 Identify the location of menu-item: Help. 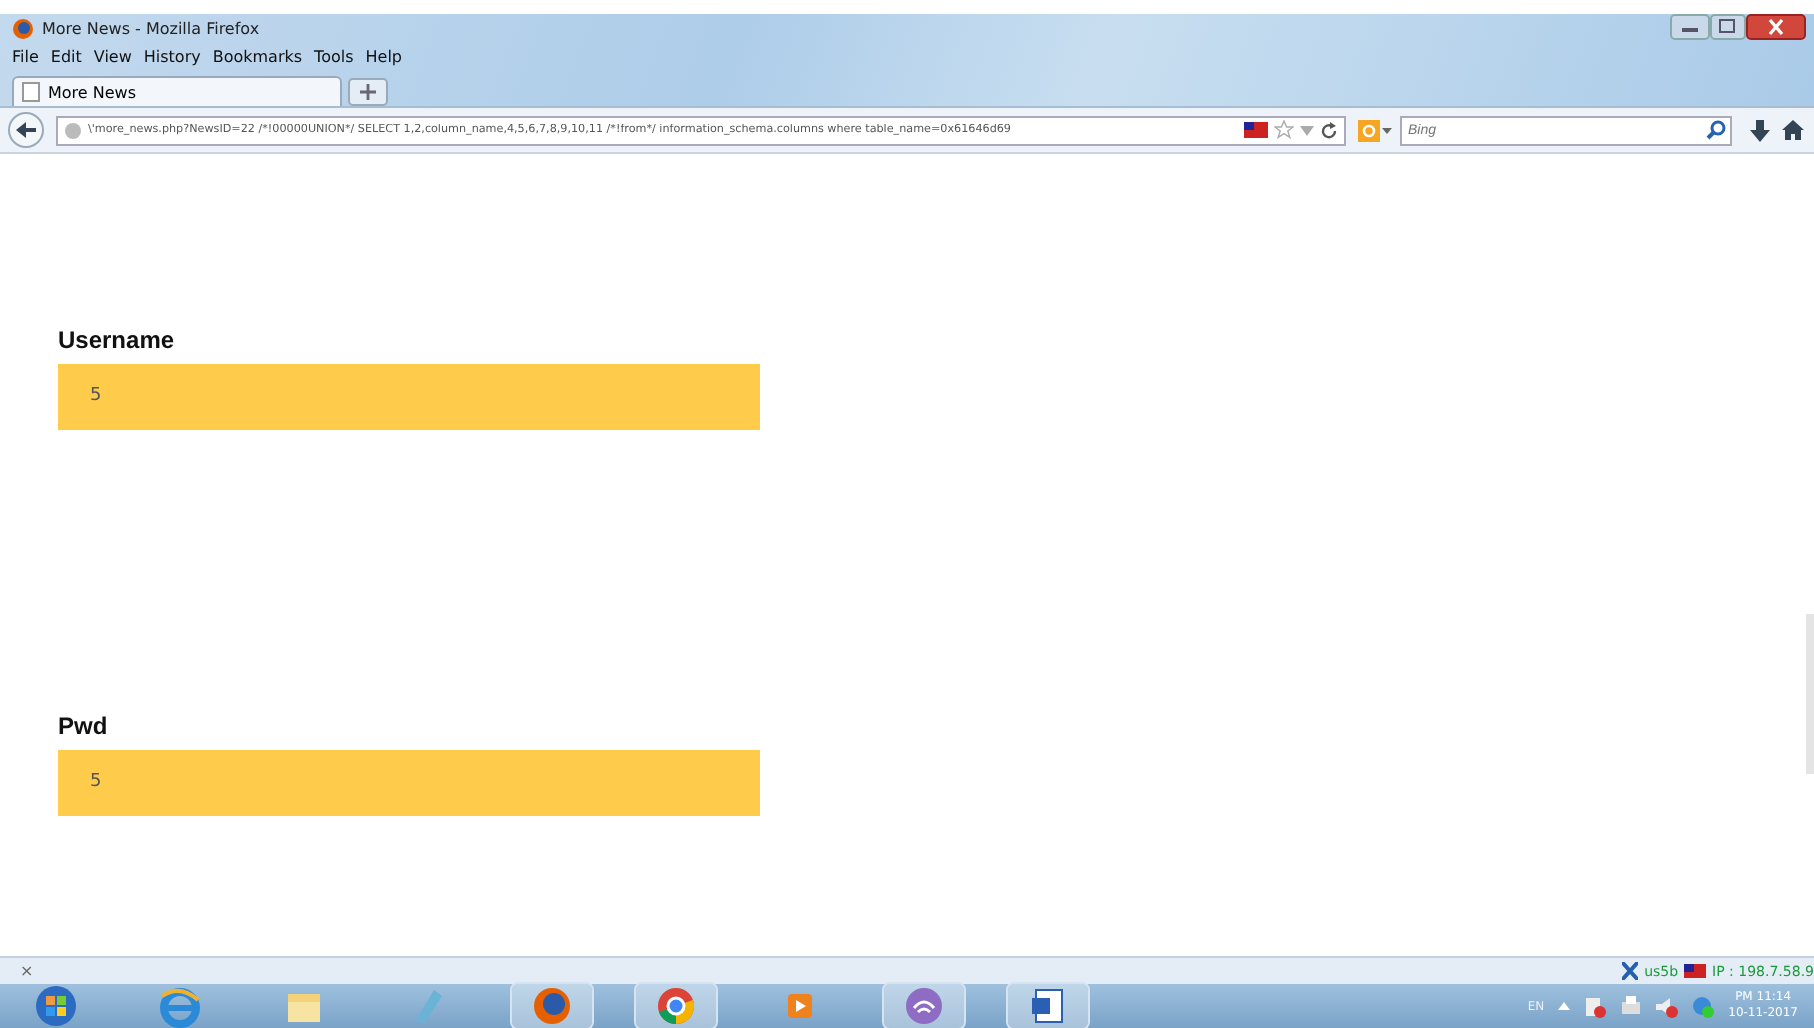
(384, 56).